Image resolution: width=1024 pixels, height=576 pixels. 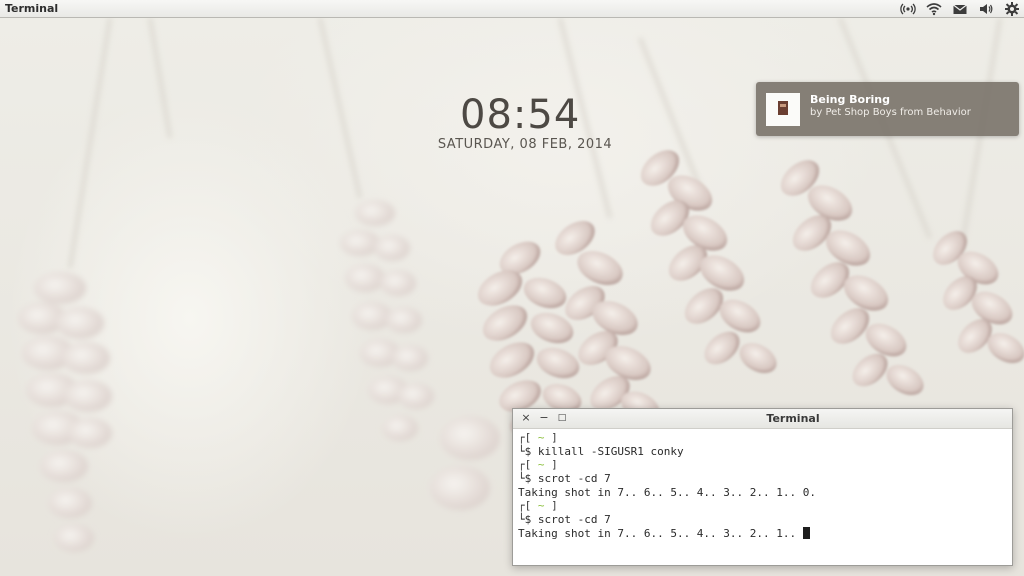 What do you see at coordinates (934, 9) in the screenshot?
I see `wifi-icon` at bounding box center [934, 9].